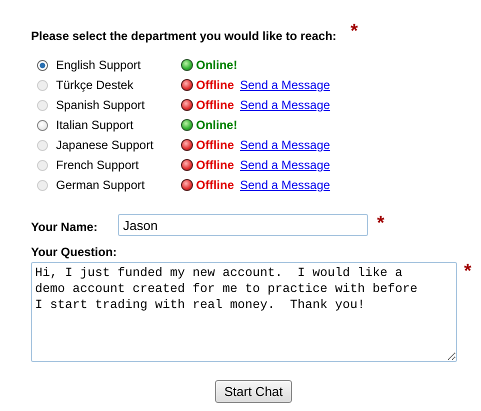 Image resolution: width=481 pixels, height=411 pixels. What do you see at coordinates (243, 225) in the screenshot?
I see `name-field: Jason` at bounding box center [243, 225].